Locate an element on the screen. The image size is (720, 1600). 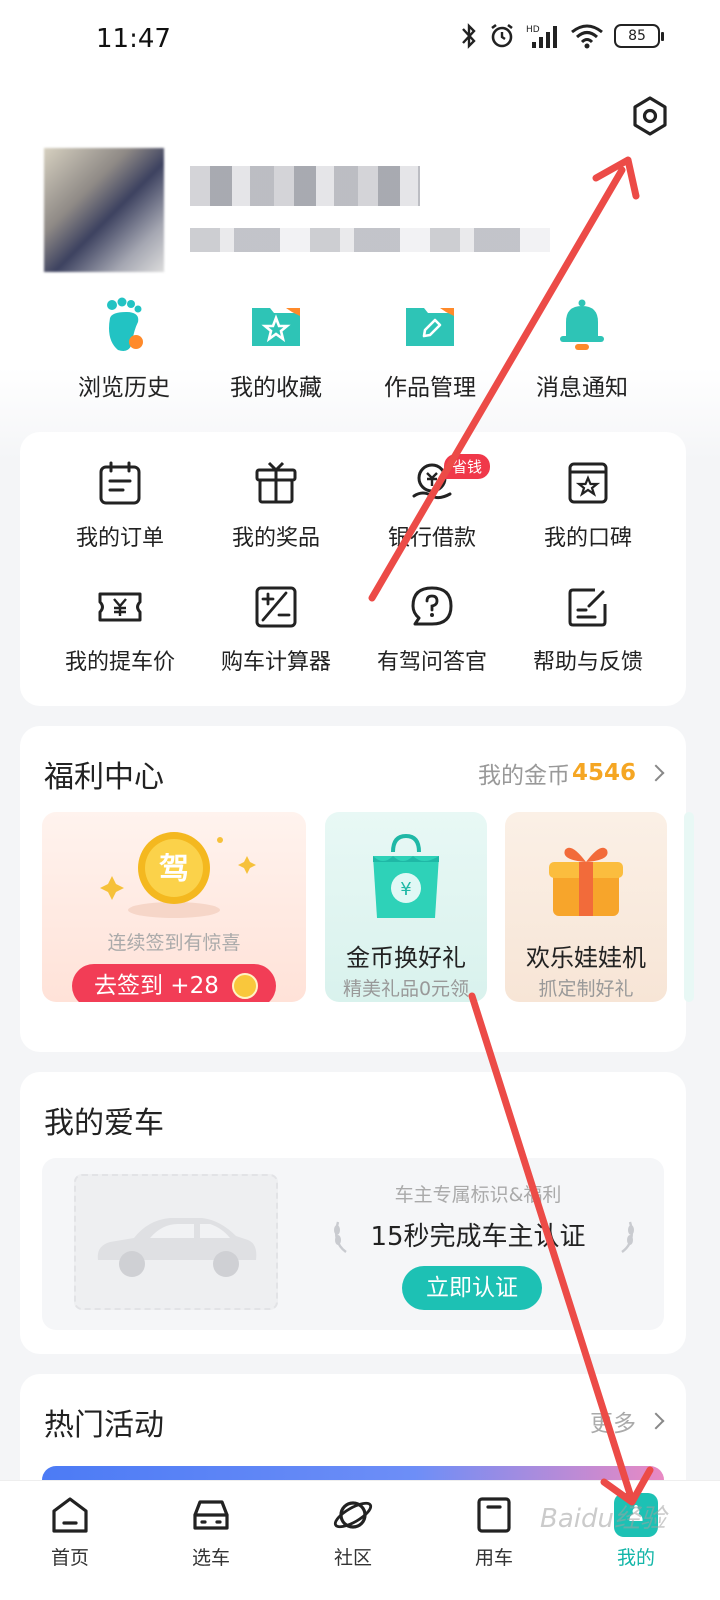
car-certification-panel: 车主专属标识&福利 15秒完成车主认证 立即认证 is located at coordinates (353, 1244).